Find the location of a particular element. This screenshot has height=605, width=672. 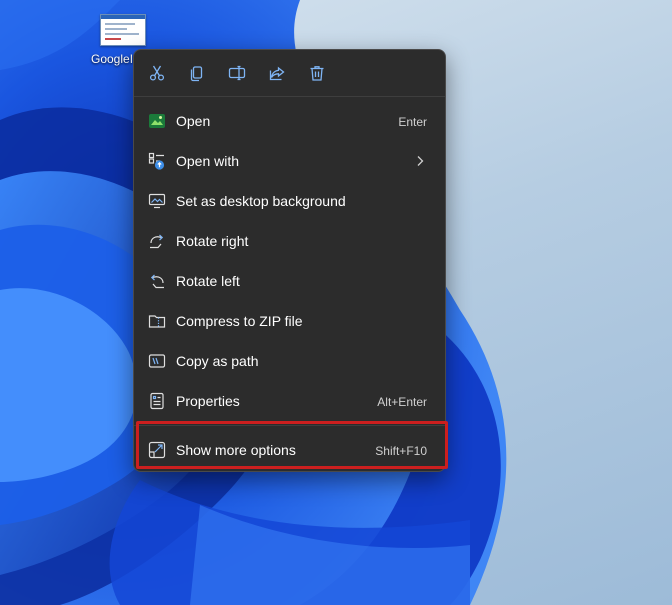

menu-item-set-desktop-background: Set as desktop background is located at coordinates (289, 201).